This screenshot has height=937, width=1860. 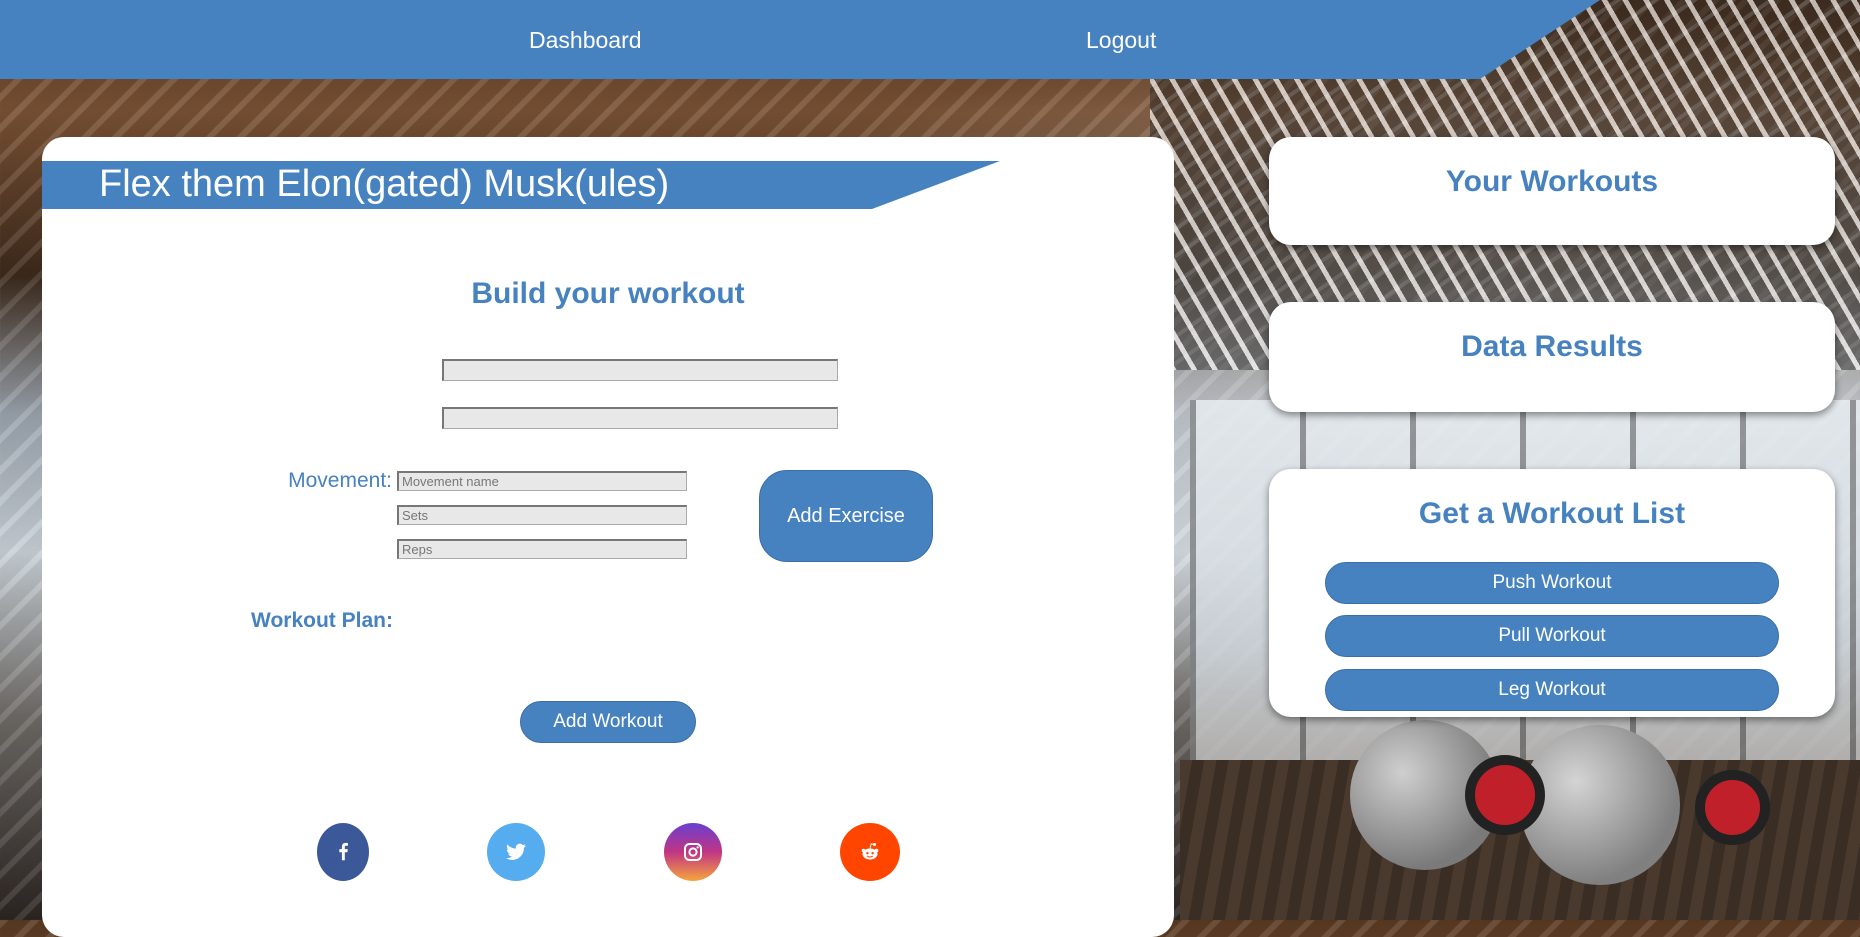 What do you see at coordinates (1600, 805) in the screenshot?
I see `background-exercise-ball` at bounding box center [1600, 805].